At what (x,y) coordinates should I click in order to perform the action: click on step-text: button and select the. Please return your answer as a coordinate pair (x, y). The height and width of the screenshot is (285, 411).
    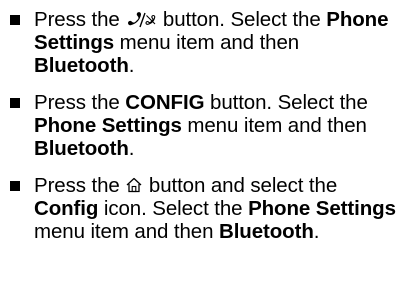
    Looking at the image, I should click on (240, 185).